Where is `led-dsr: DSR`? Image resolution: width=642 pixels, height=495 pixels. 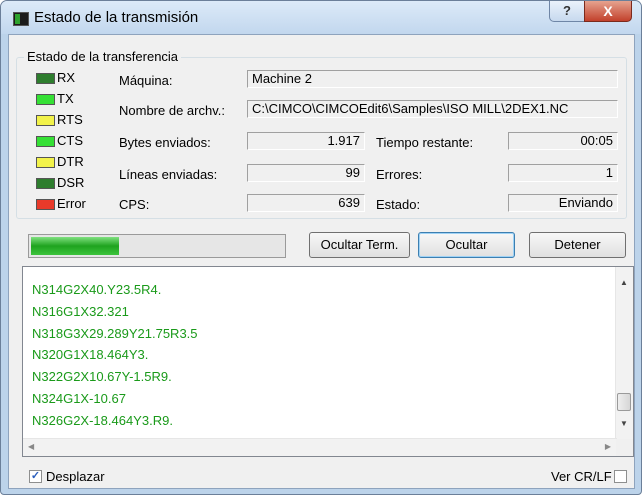 led-dsr: DSR is located at coordinates (61, 183).